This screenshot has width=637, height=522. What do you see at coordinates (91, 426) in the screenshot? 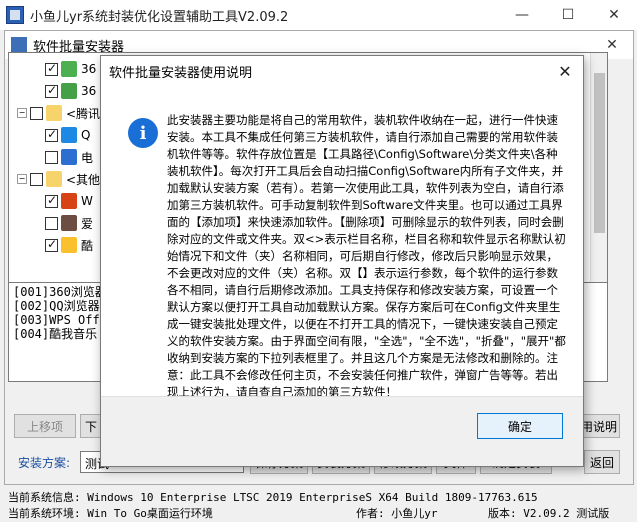
I see `move-down-button: 下` at bounding box center [91, 426].